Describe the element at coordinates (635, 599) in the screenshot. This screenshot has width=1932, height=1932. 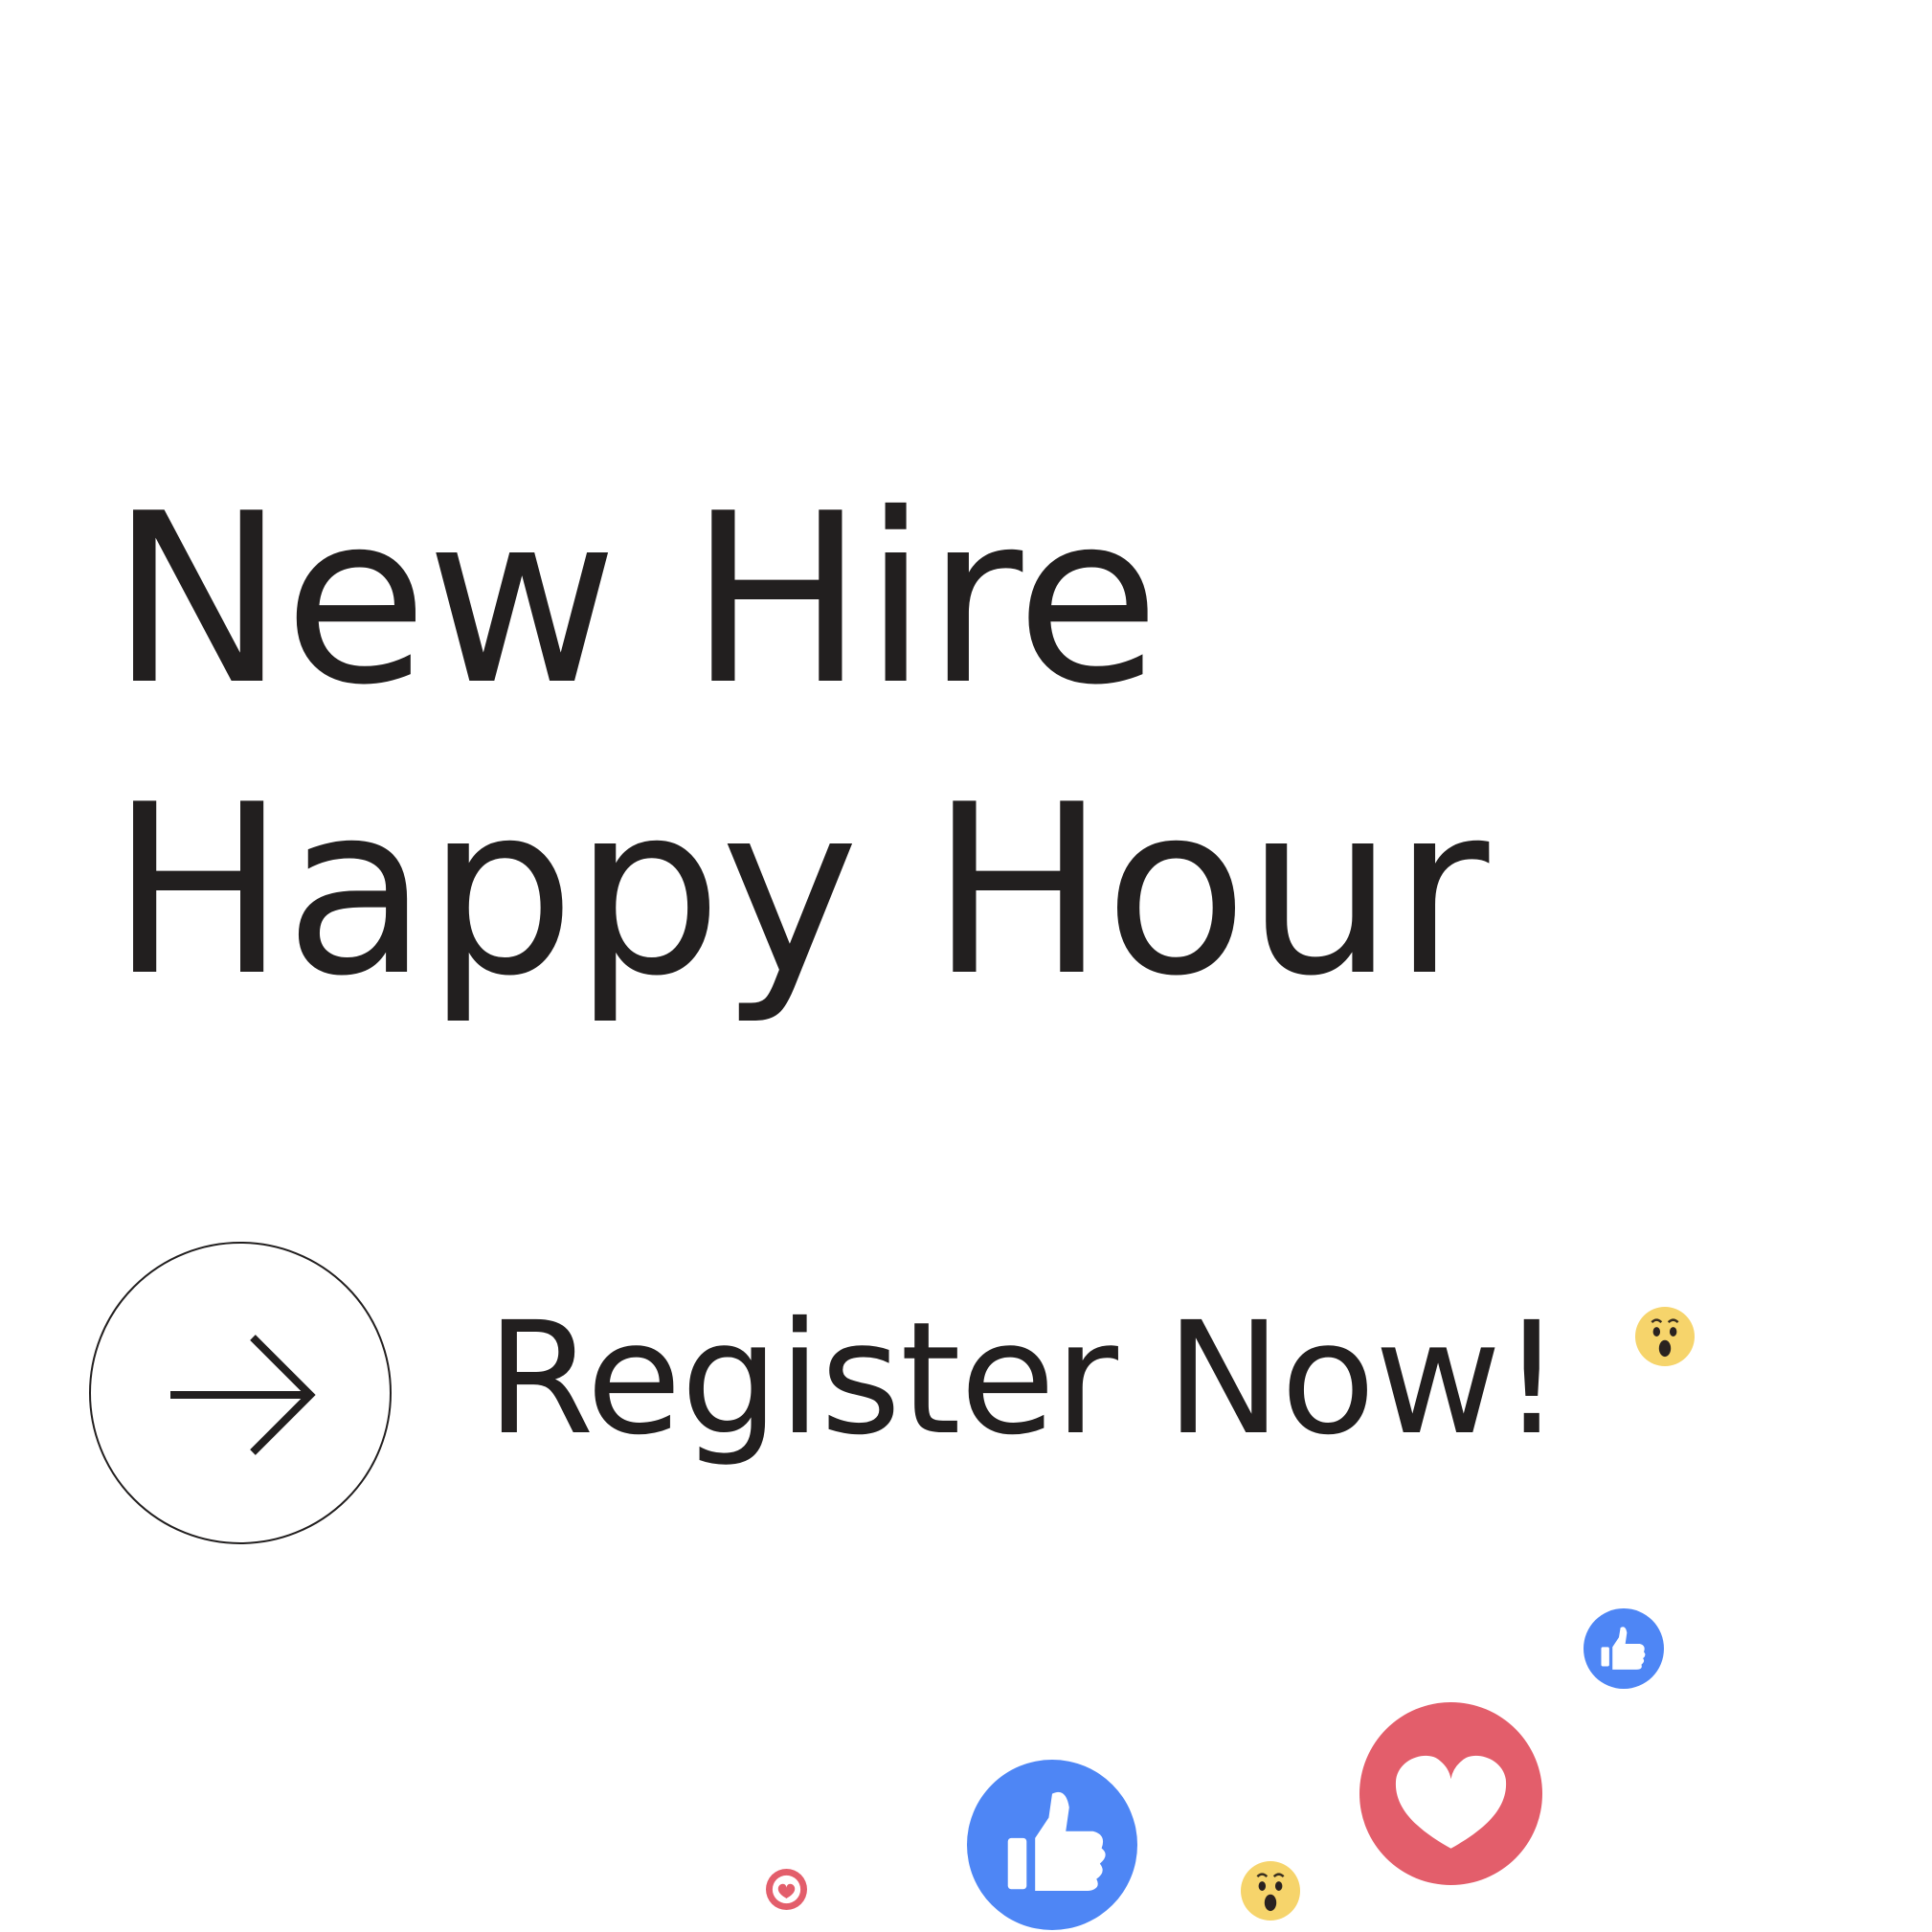
I see `headline-line-1: New Hire` at that location.